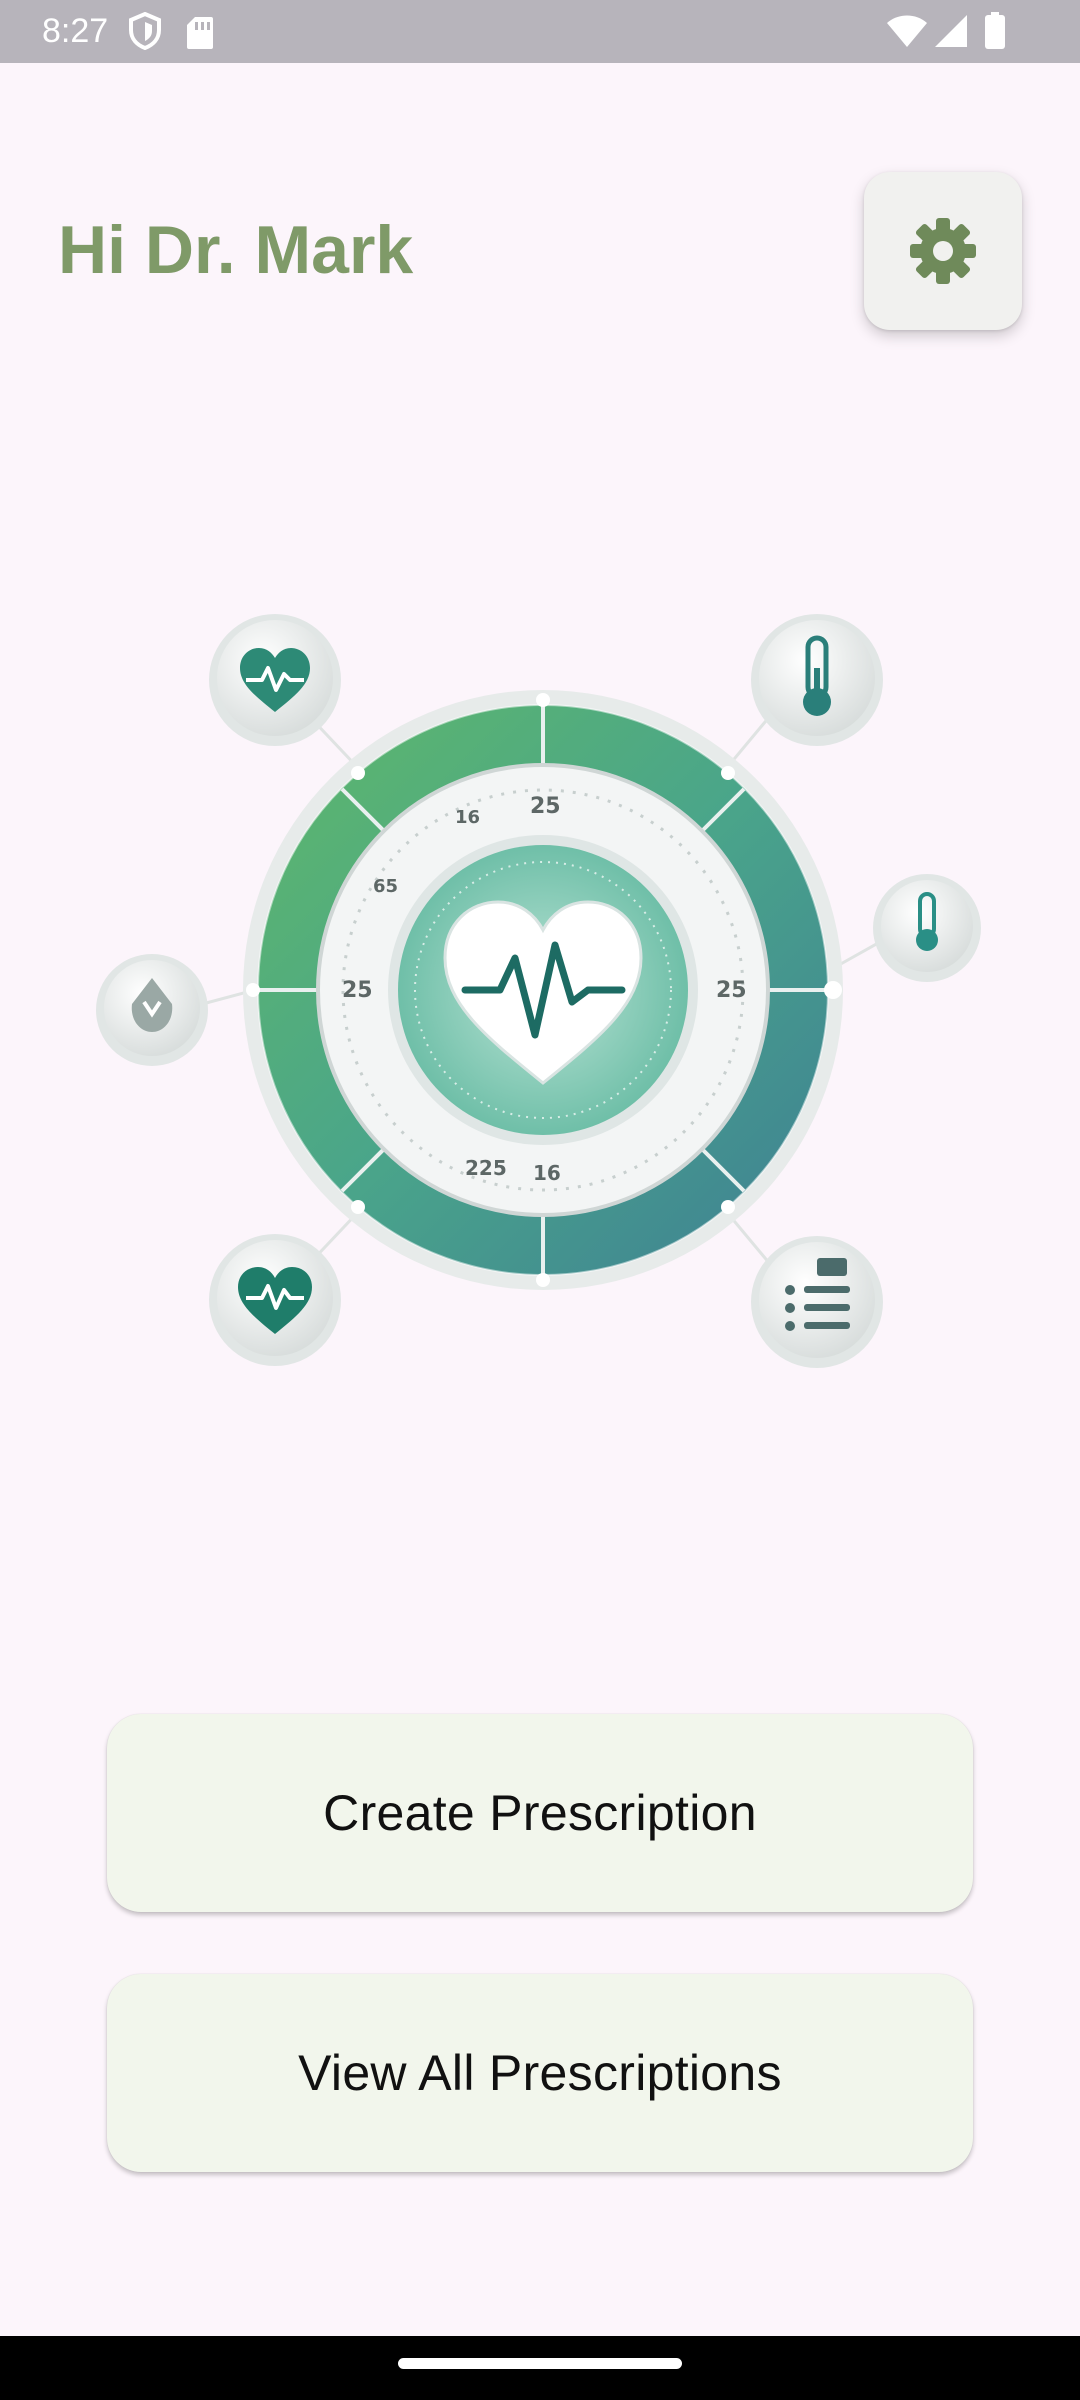  I want to click on greeting-title: Hi Dr. Mark, so click(236, 250).